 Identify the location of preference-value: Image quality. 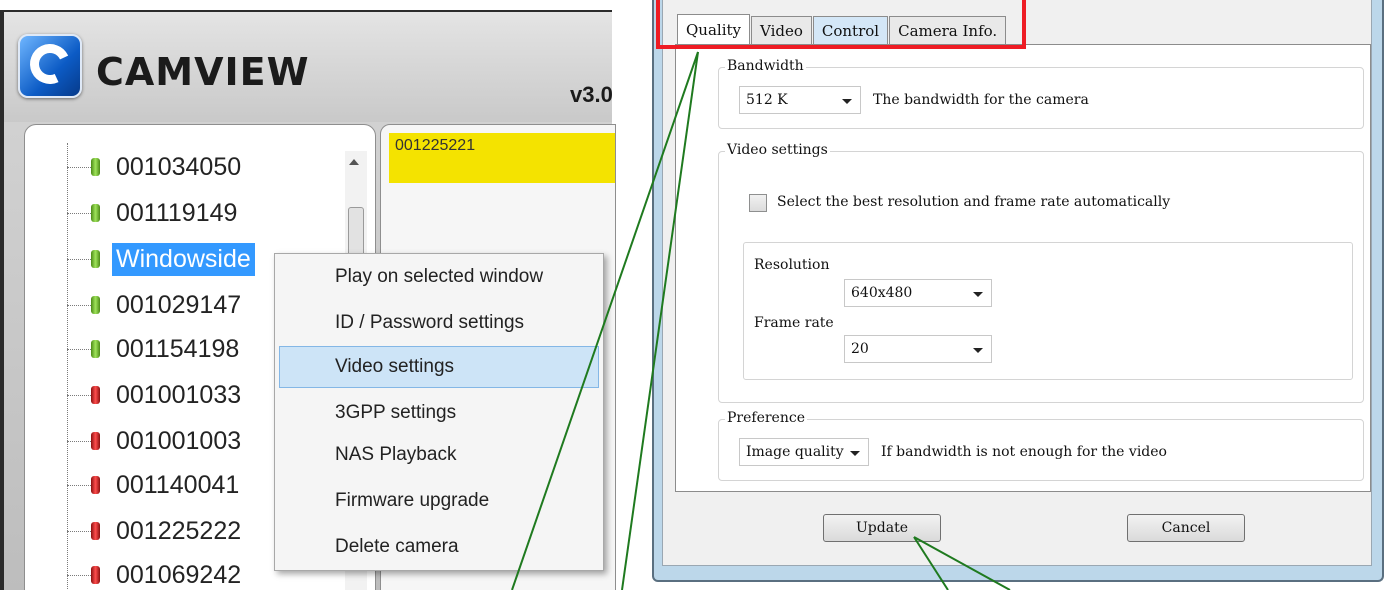
(795, 452).